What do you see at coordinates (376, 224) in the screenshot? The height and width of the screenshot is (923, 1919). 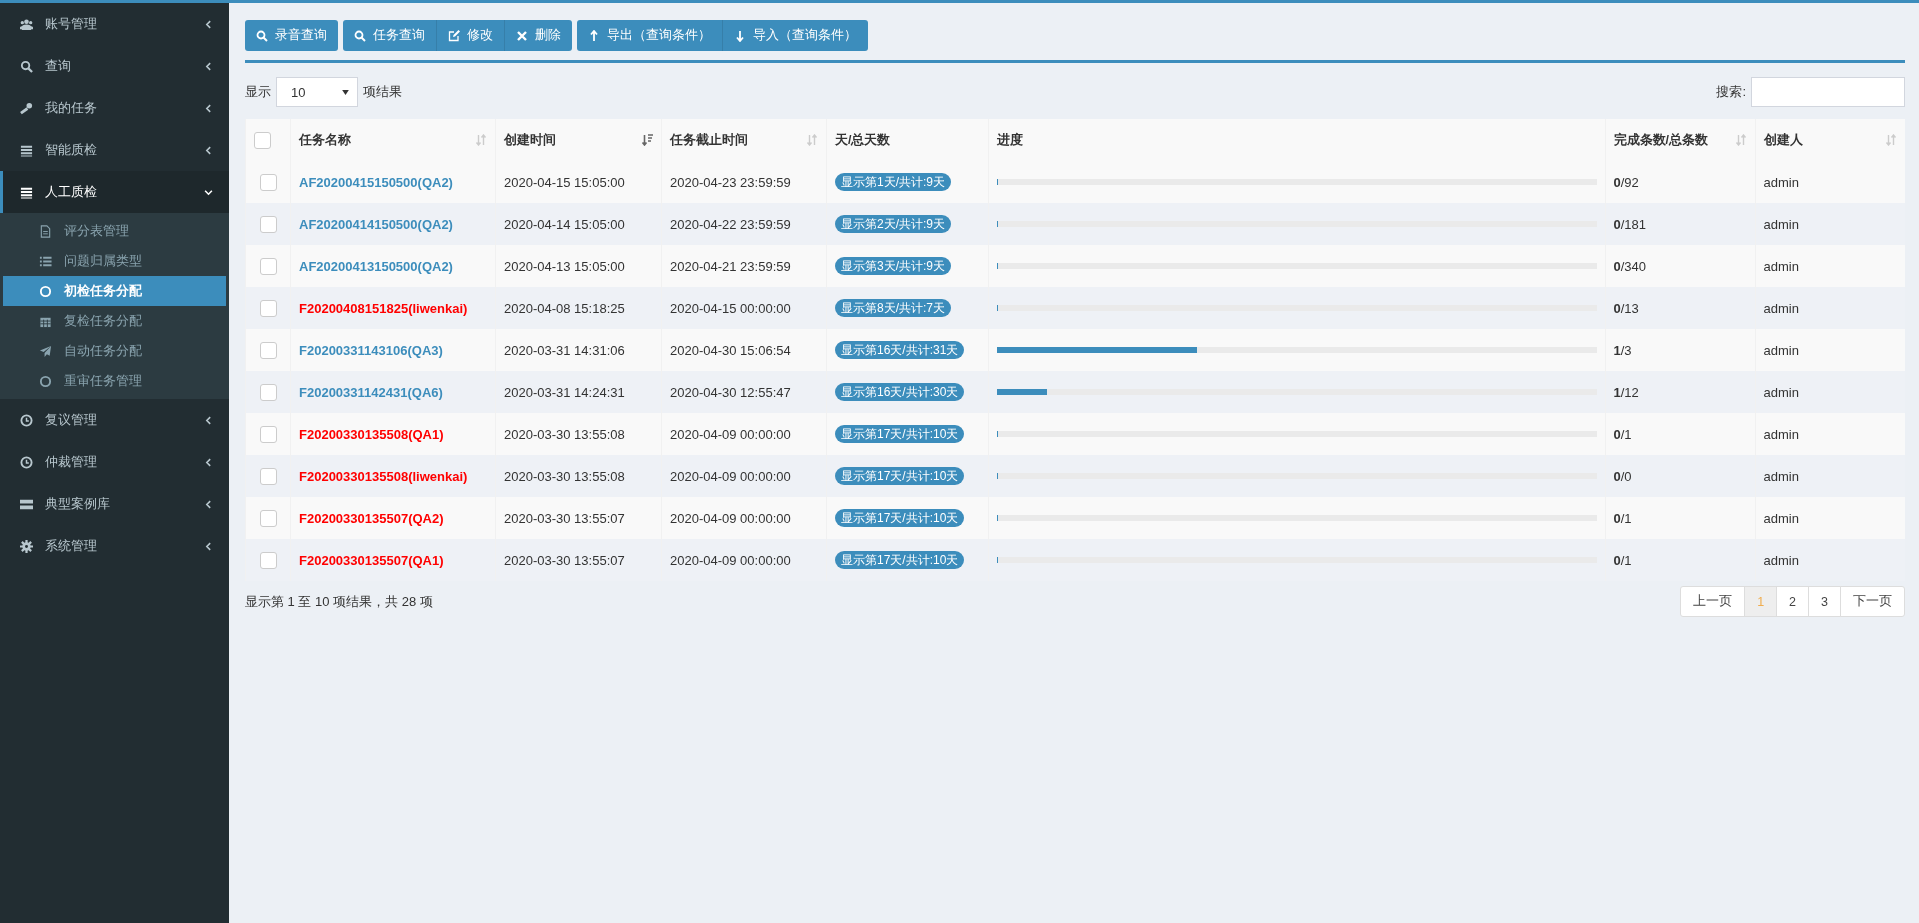 I see `task-name-link: AF20200414150500(QA2)` at bounding box center [376, 224].